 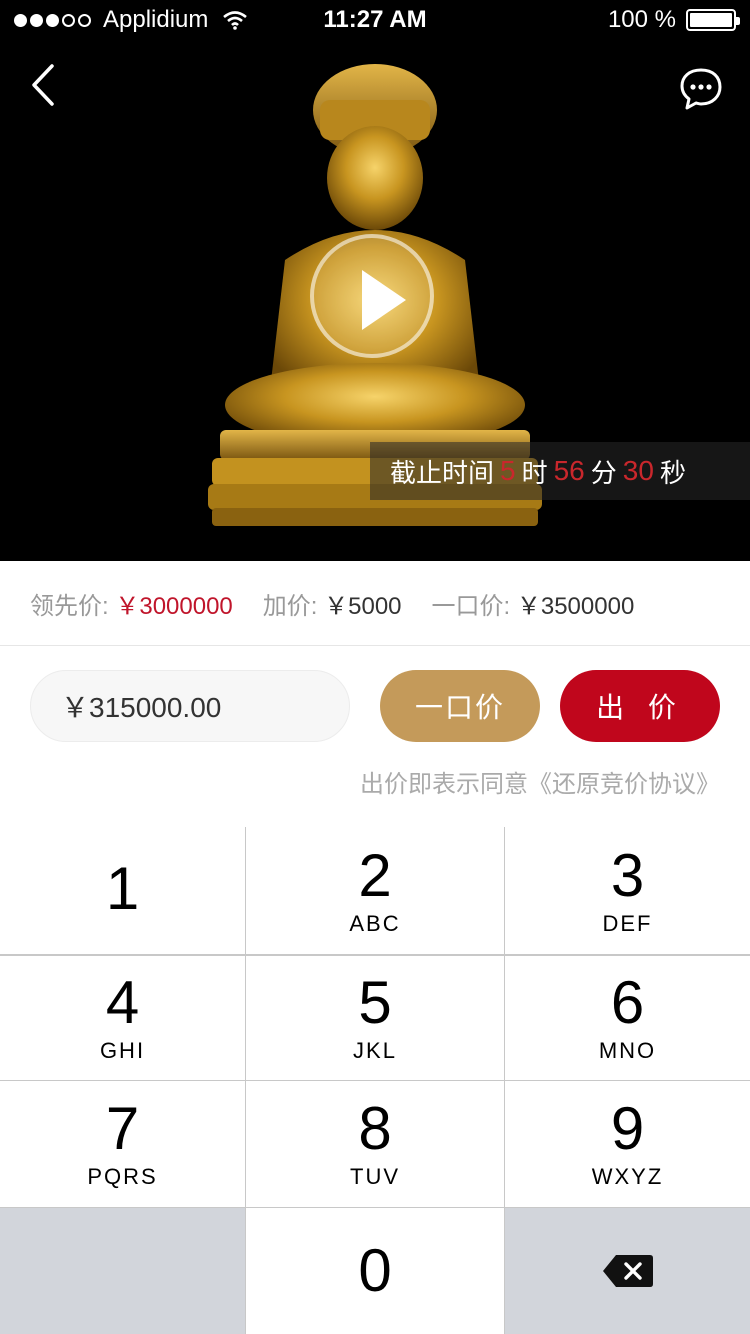 I want to click on leading-price-value: ￥3000000, so click(x=174, y=606).